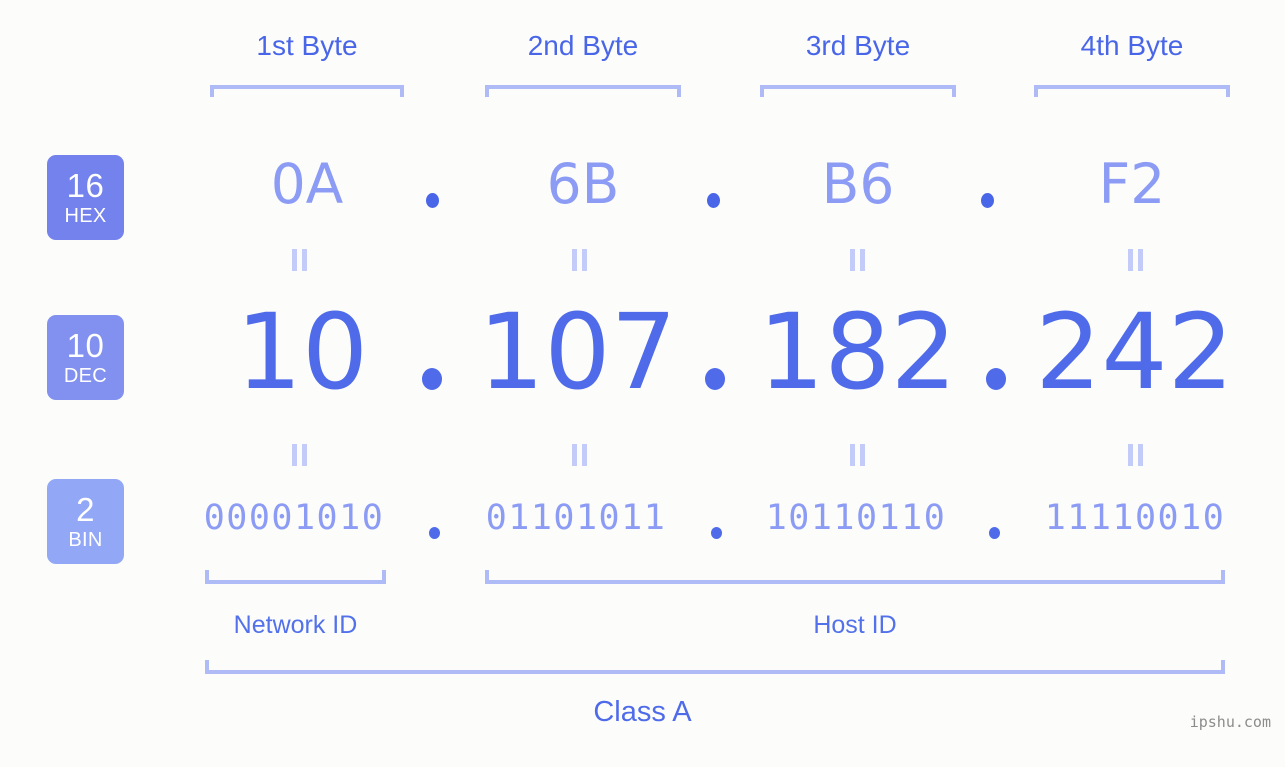 The height and width of the screenshot is (767, 1285). What do you see at coordinates (715, 667) in the screenshot?
I see `class-bracket` at bounding box center [715, 667].